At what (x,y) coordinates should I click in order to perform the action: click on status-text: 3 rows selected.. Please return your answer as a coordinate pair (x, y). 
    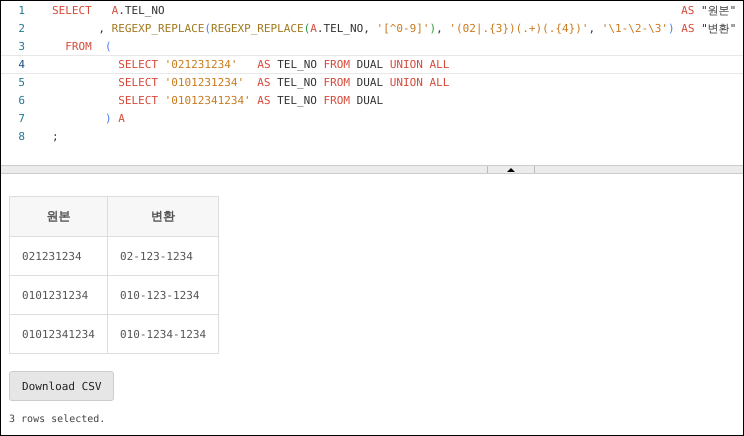
    Looking at the image, I should click on (57, 419).